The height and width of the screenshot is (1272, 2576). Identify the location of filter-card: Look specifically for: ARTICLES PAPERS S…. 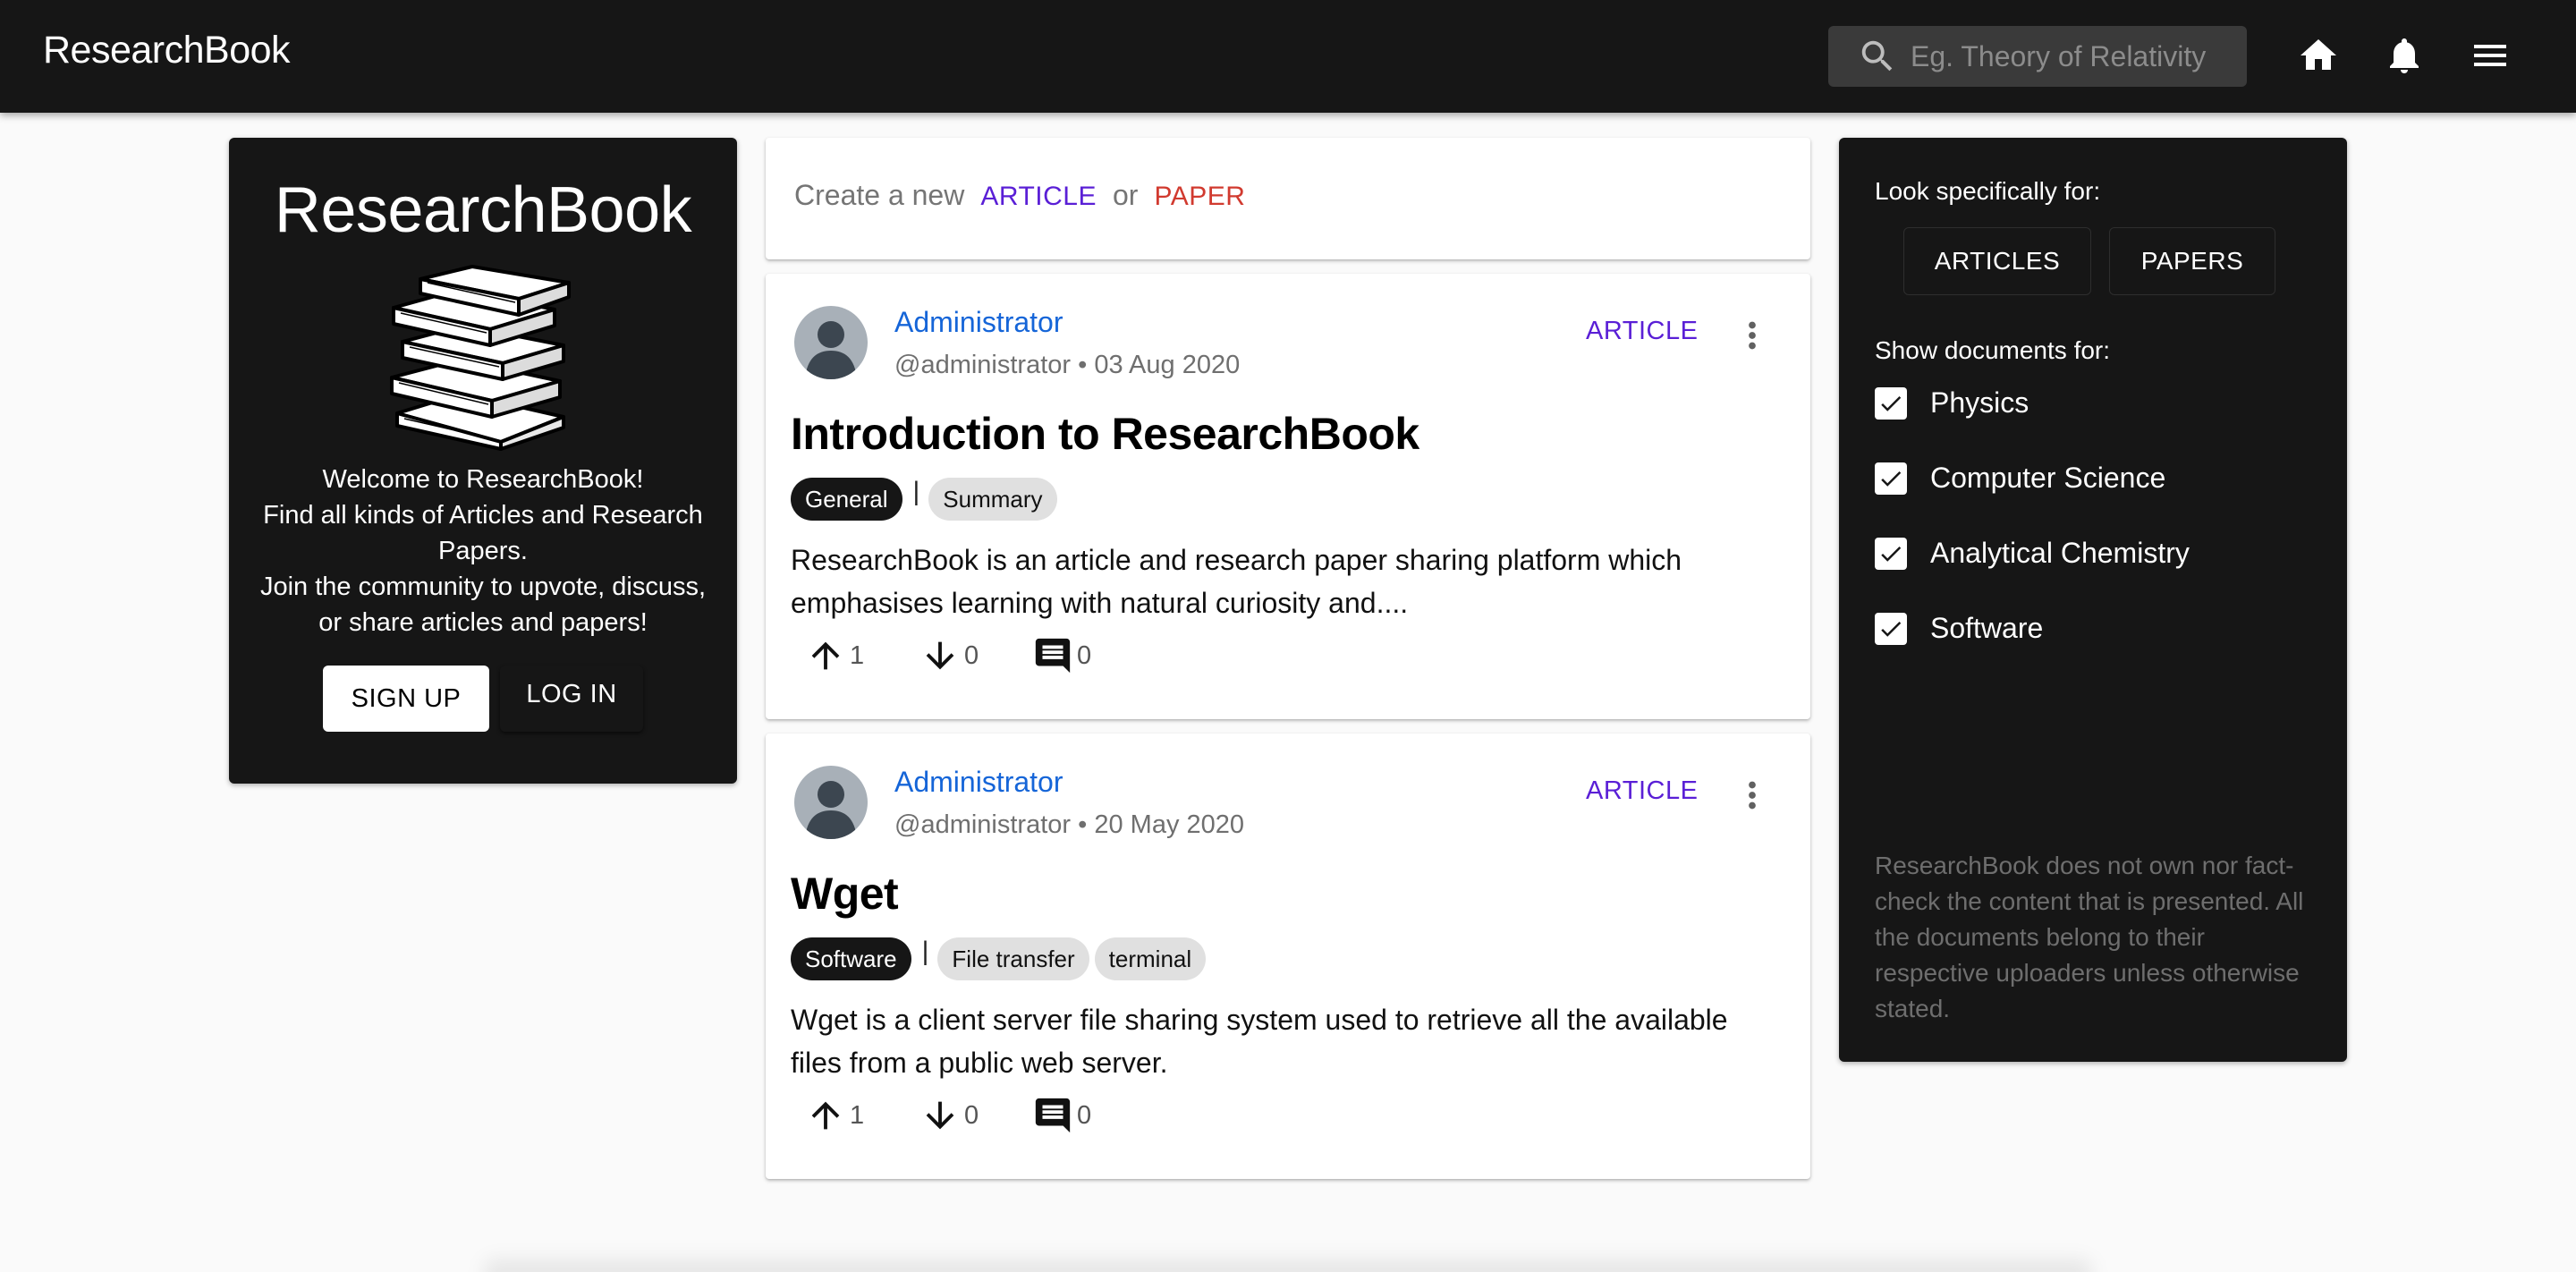
(2093, 600).